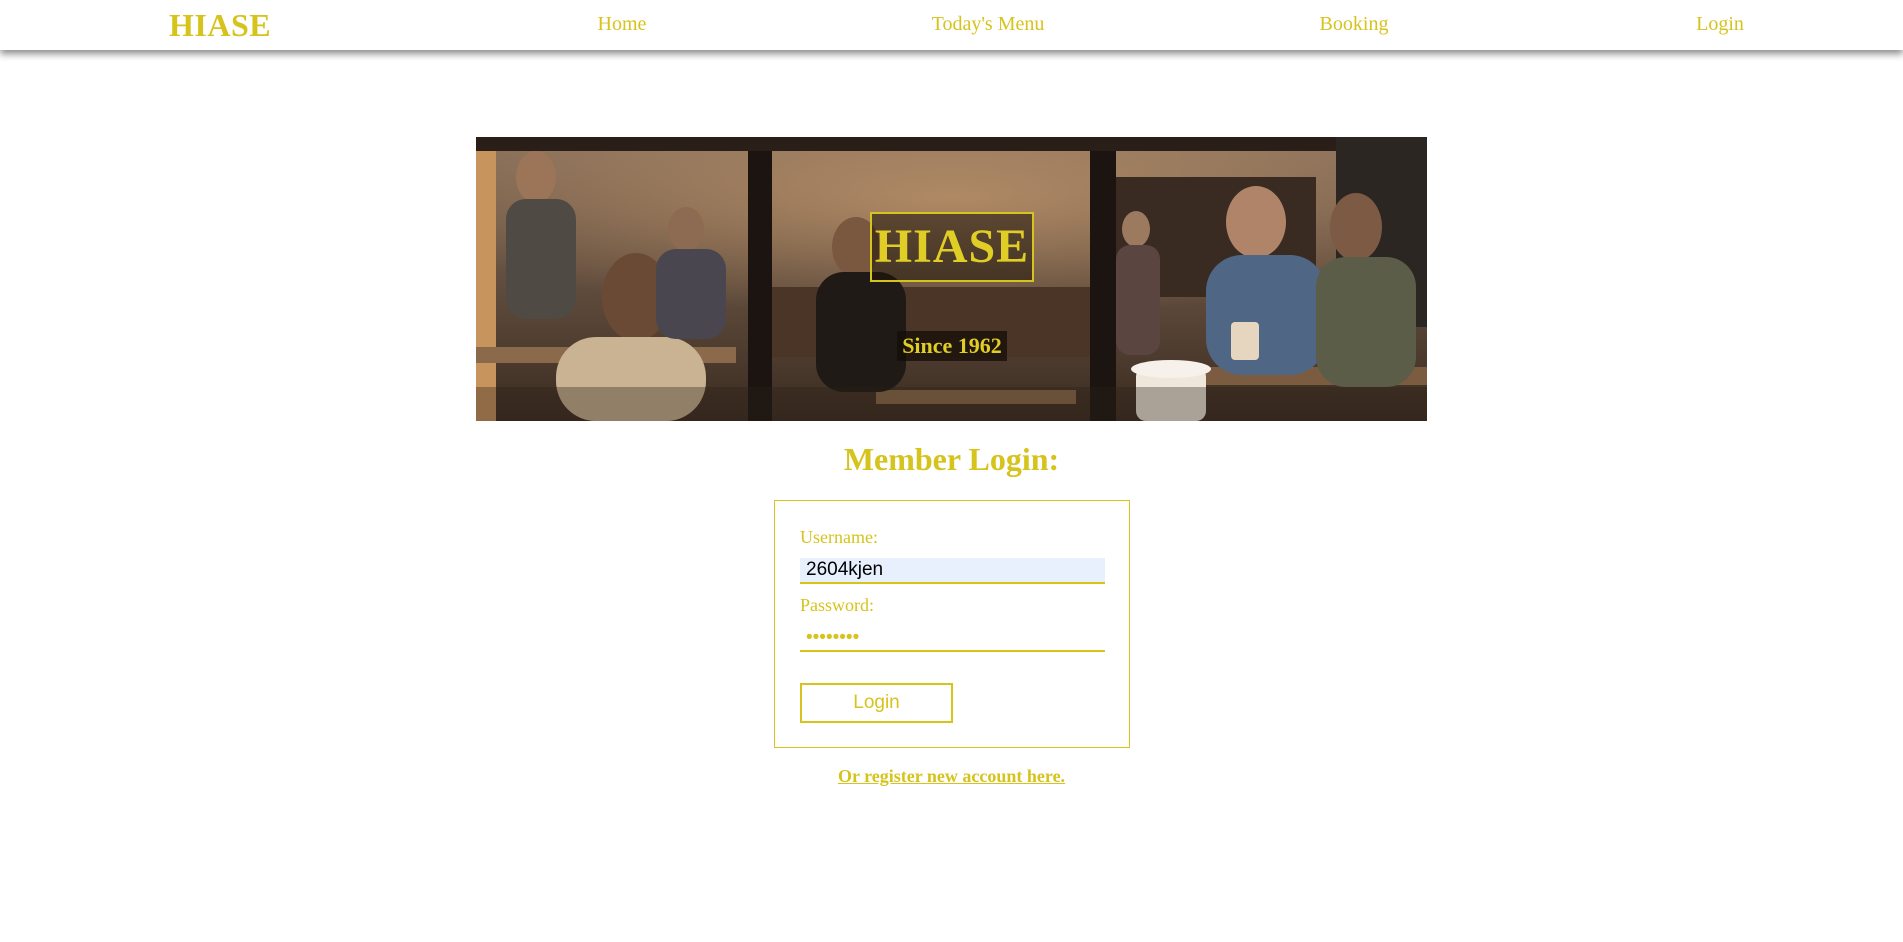 The width and height of the screenshot is (1903, 942). Describe the element at coordinates (876, 703) in the screenshot. I see `login-button: Login` at that location.